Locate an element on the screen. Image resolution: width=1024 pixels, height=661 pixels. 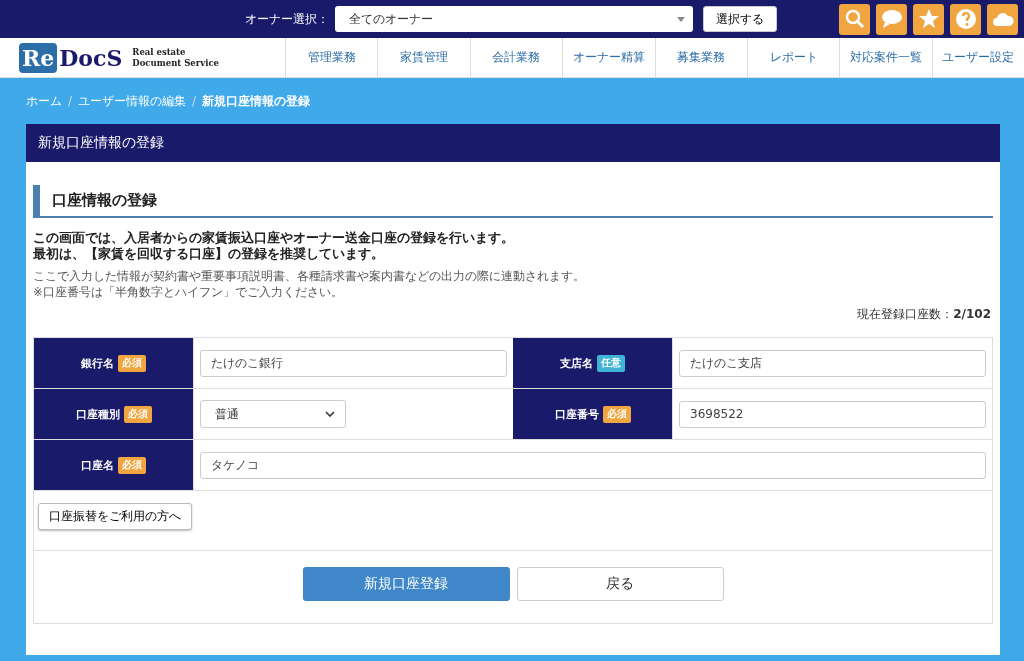
count-label: 現在登録口座数： is located at coordinates (905, 314).